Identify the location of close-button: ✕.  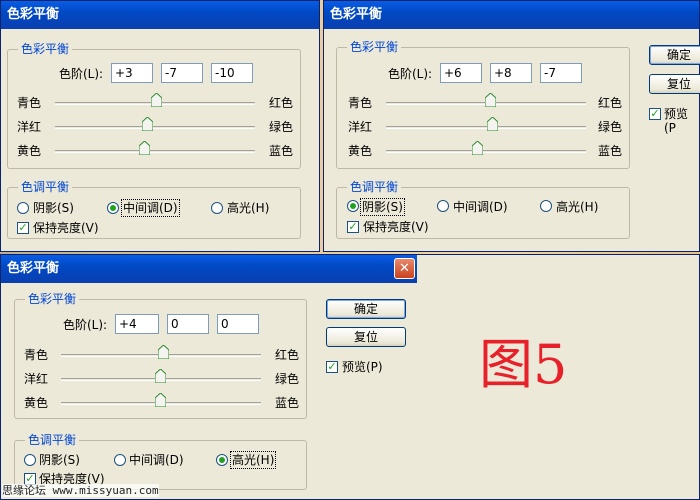
(404, 268).